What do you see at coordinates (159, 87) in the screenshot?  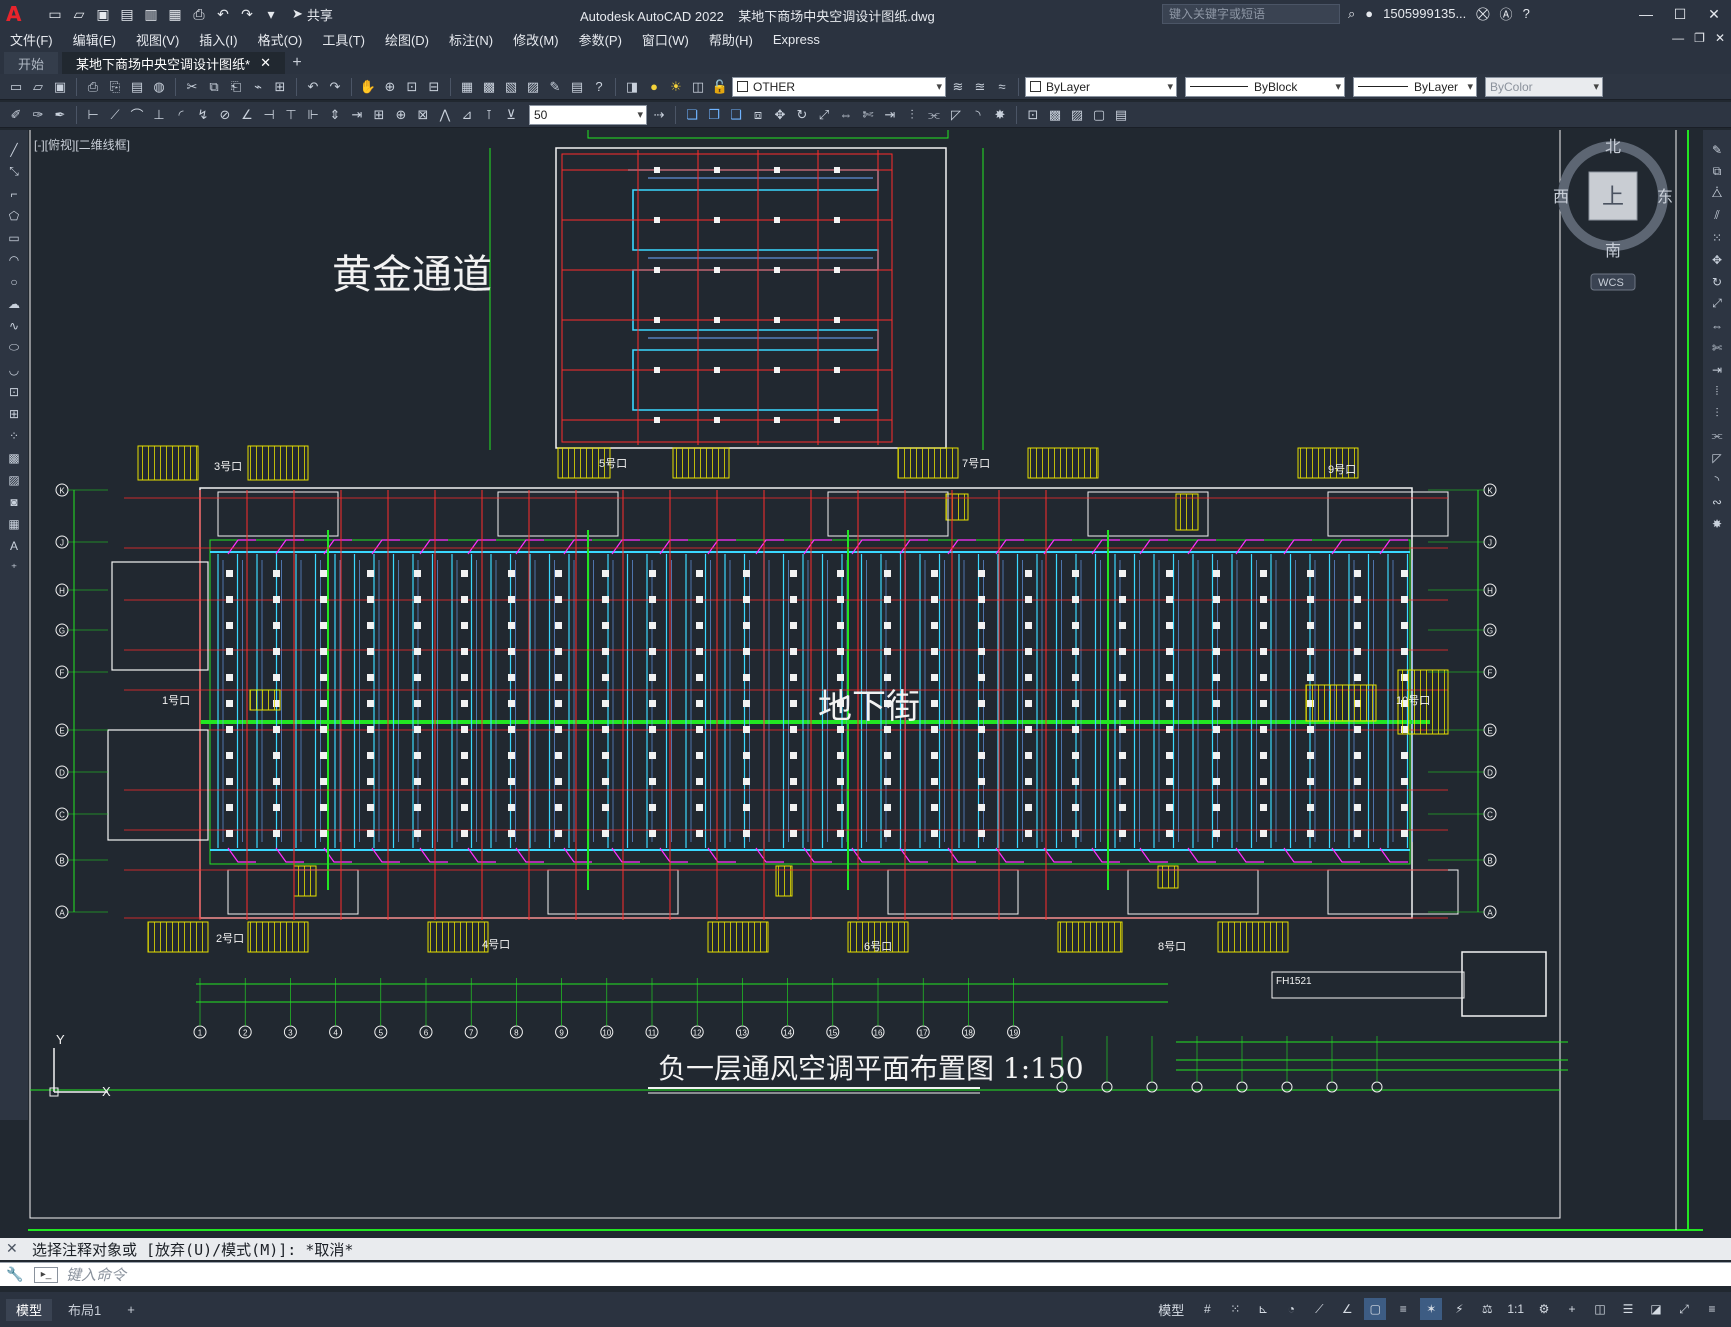 I see `3d-print-icon: ◍` at bounding box center [159, 87].